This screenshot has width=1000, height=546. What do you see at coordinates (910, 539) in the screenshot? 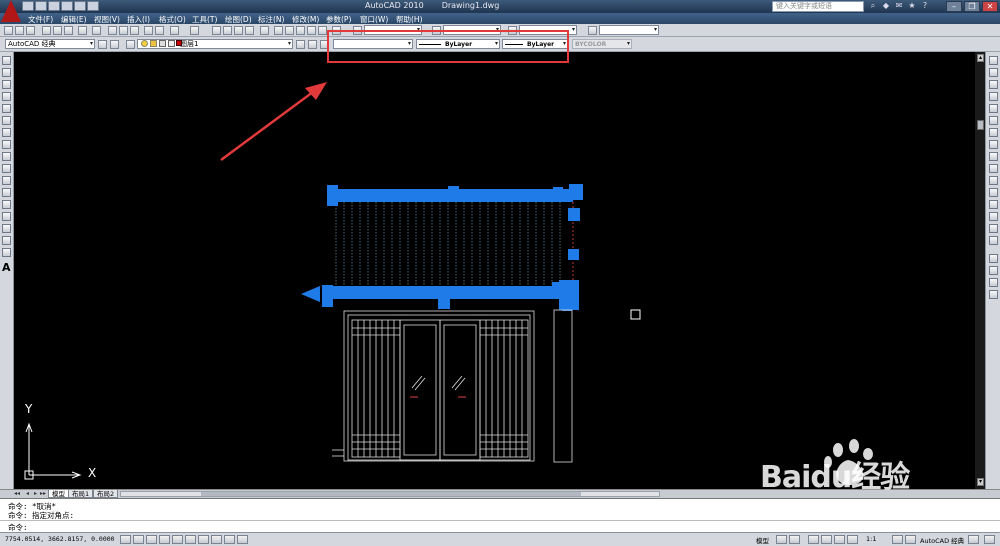
I see `autoscale-icon` at bounding box center [910, 539].